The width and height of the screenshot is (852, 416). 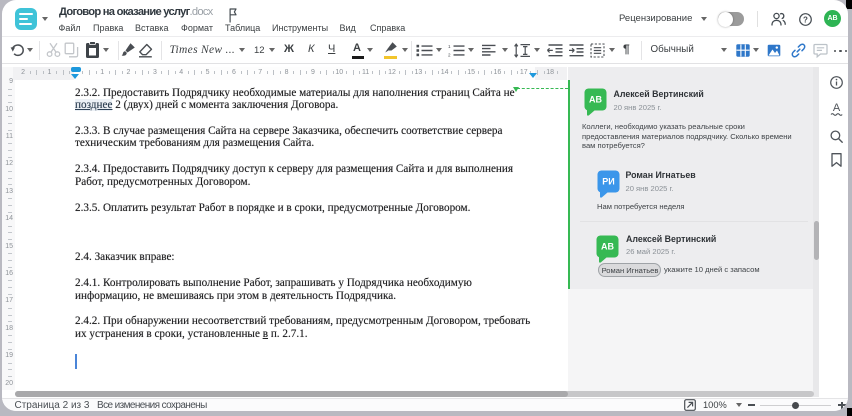 What do you see at coordinates (608, 181) in the screenshot?
I see `svg-text: РИ` at bounding box center [608, 181].